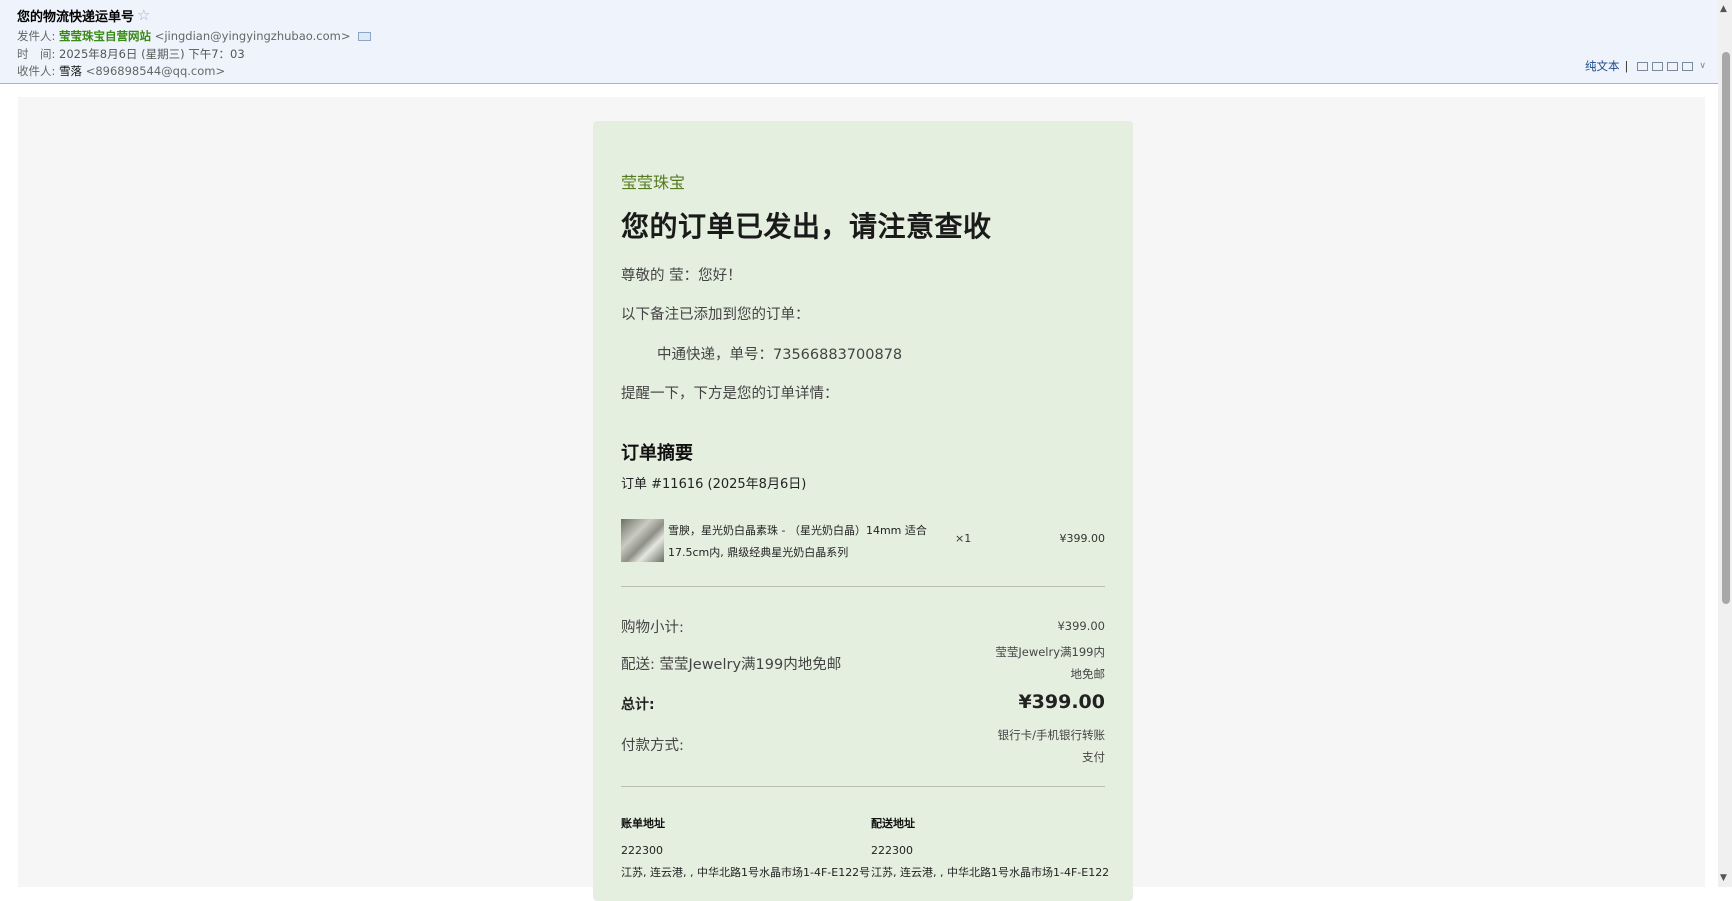 The image size is (1732, 901). What do you see at coordinates (1082, 538) in the screenshot?
I see `product-price: ¥399.00` at bounding box center [1082, 538].